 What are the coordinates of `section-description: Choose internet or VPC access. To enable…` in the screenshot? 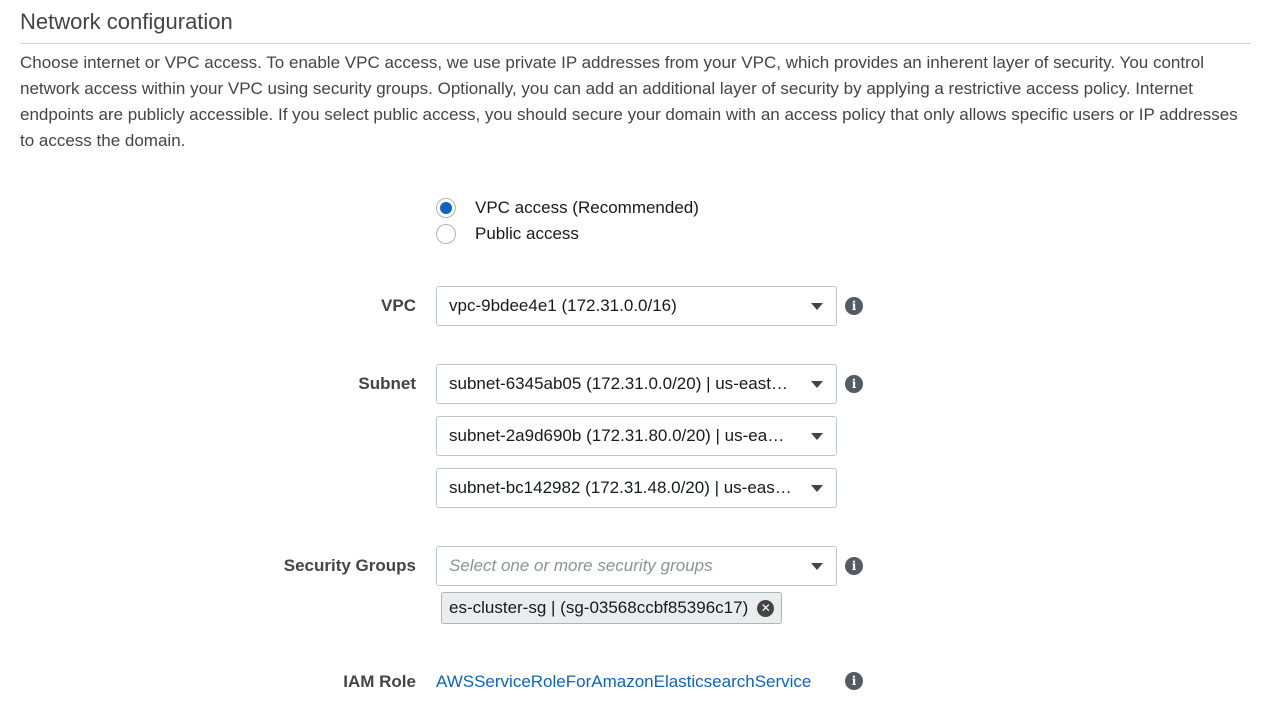 It's located at (629, 101).